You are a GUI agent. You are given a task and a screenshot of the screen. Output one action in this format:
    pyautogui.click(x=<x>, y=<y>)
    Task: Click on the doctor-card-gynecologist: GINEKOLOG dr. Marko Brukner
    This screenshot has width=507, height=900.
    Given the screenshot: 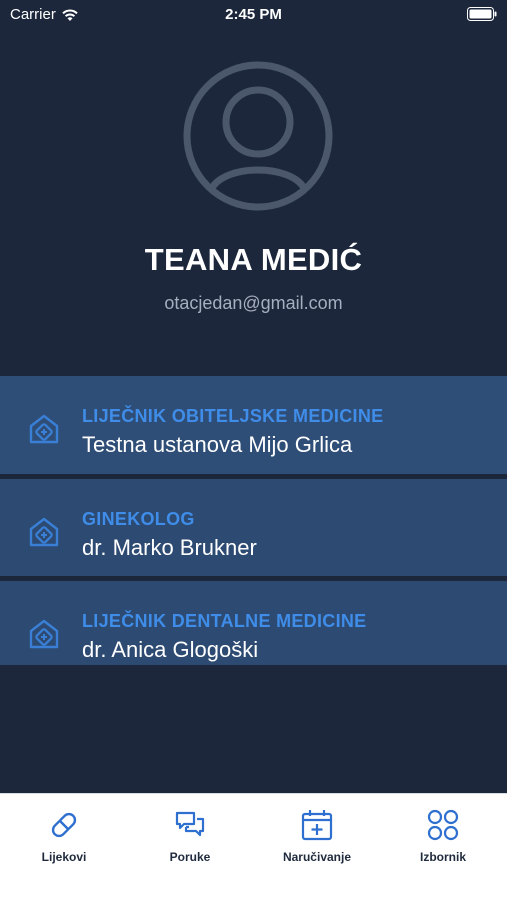 What is the action you would take?
    pyautogui.click(x=253, y=527)
    